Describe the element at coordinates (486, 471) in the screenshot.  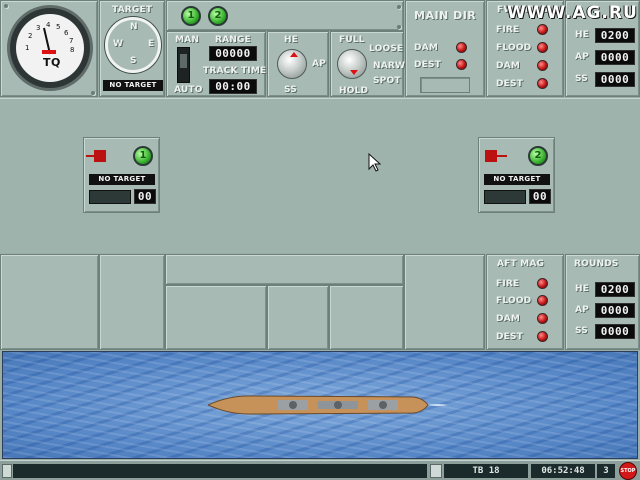
I see `unit-name: TB 18` at that location.